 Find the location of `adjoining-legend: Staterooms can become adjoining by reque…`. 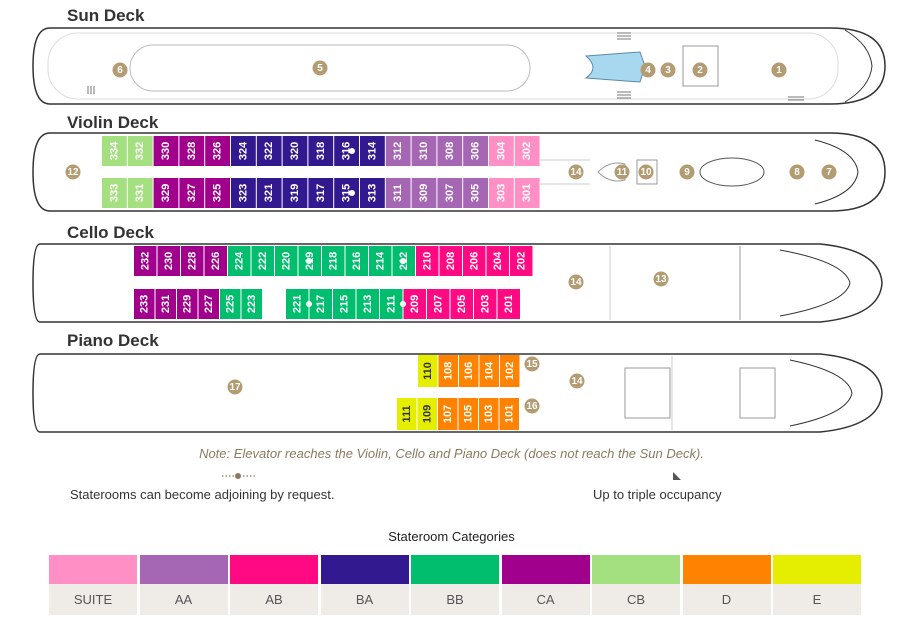

adjoining-legend: Staterooms can become adjoining by reque… is located at coordinates (202, 494).